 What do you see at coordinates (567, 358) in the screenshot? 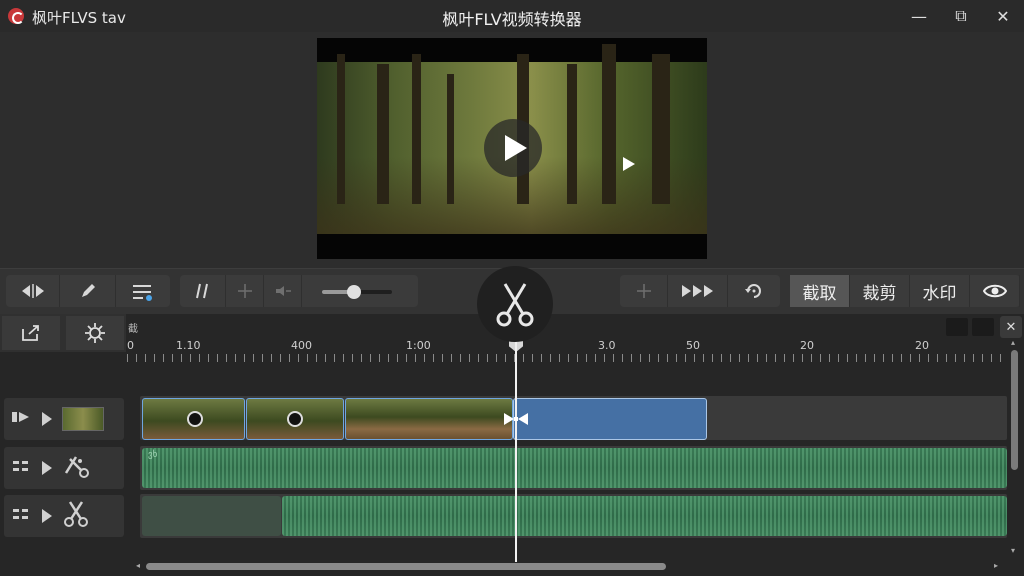
I see `ruler-ticks` at bounding box center [567, 358].